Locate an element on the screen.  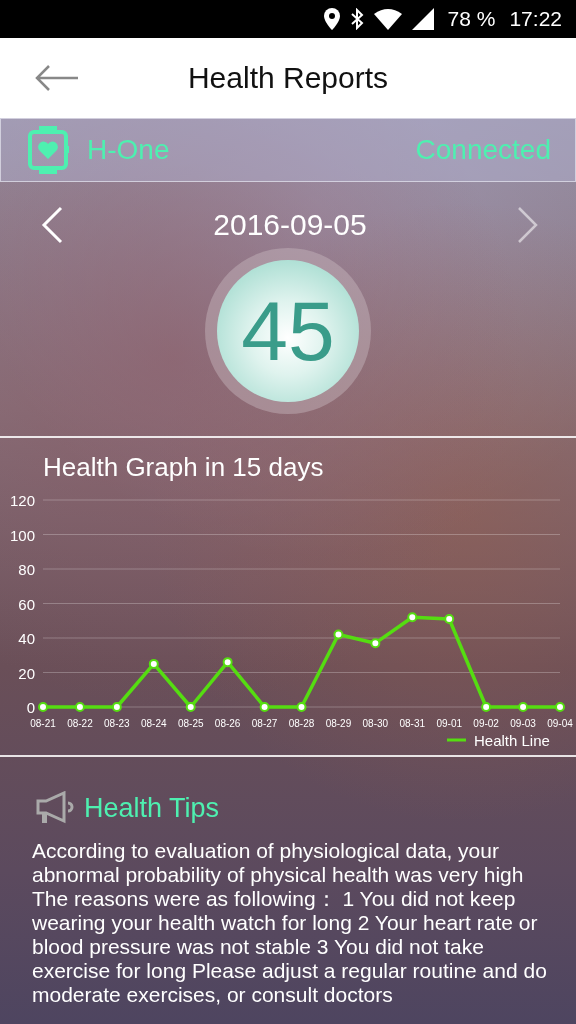
axis-label: 08-24 is located at coordinates (154, 723).